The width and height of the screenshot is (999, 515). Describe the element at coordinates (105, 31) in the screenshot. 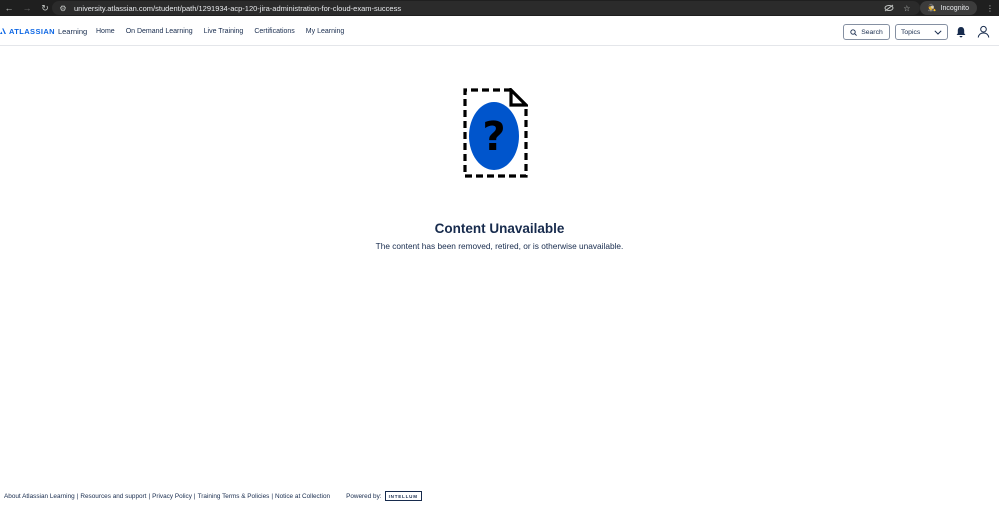

I see `nav-home: Home` at that location.